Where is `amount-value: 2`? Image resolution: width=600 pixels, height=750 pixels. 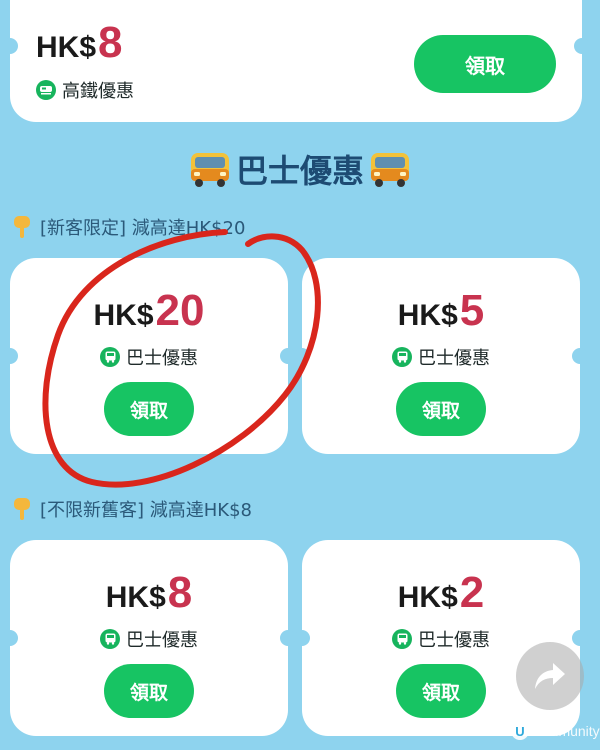 amount-value: 2 is located at coordinates (472, 592).